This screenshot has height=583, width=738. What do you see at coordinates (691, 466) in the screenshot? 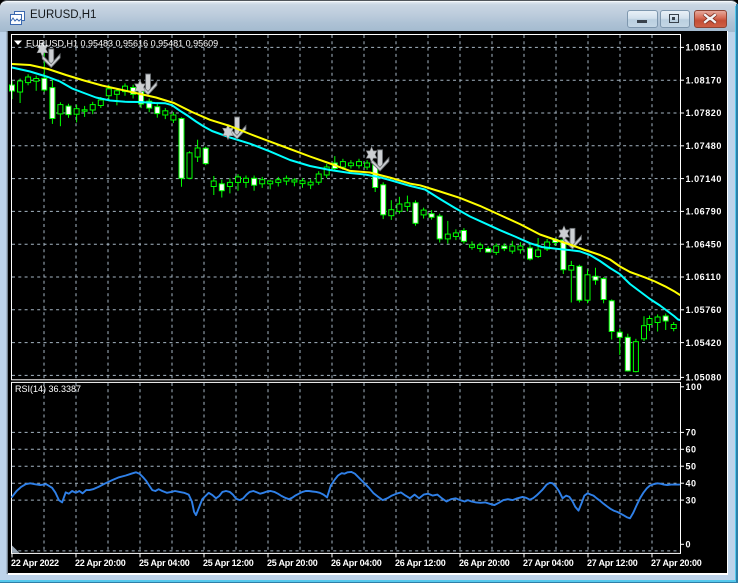
I see `svg-text: 50` at bounding box center [691, 466].